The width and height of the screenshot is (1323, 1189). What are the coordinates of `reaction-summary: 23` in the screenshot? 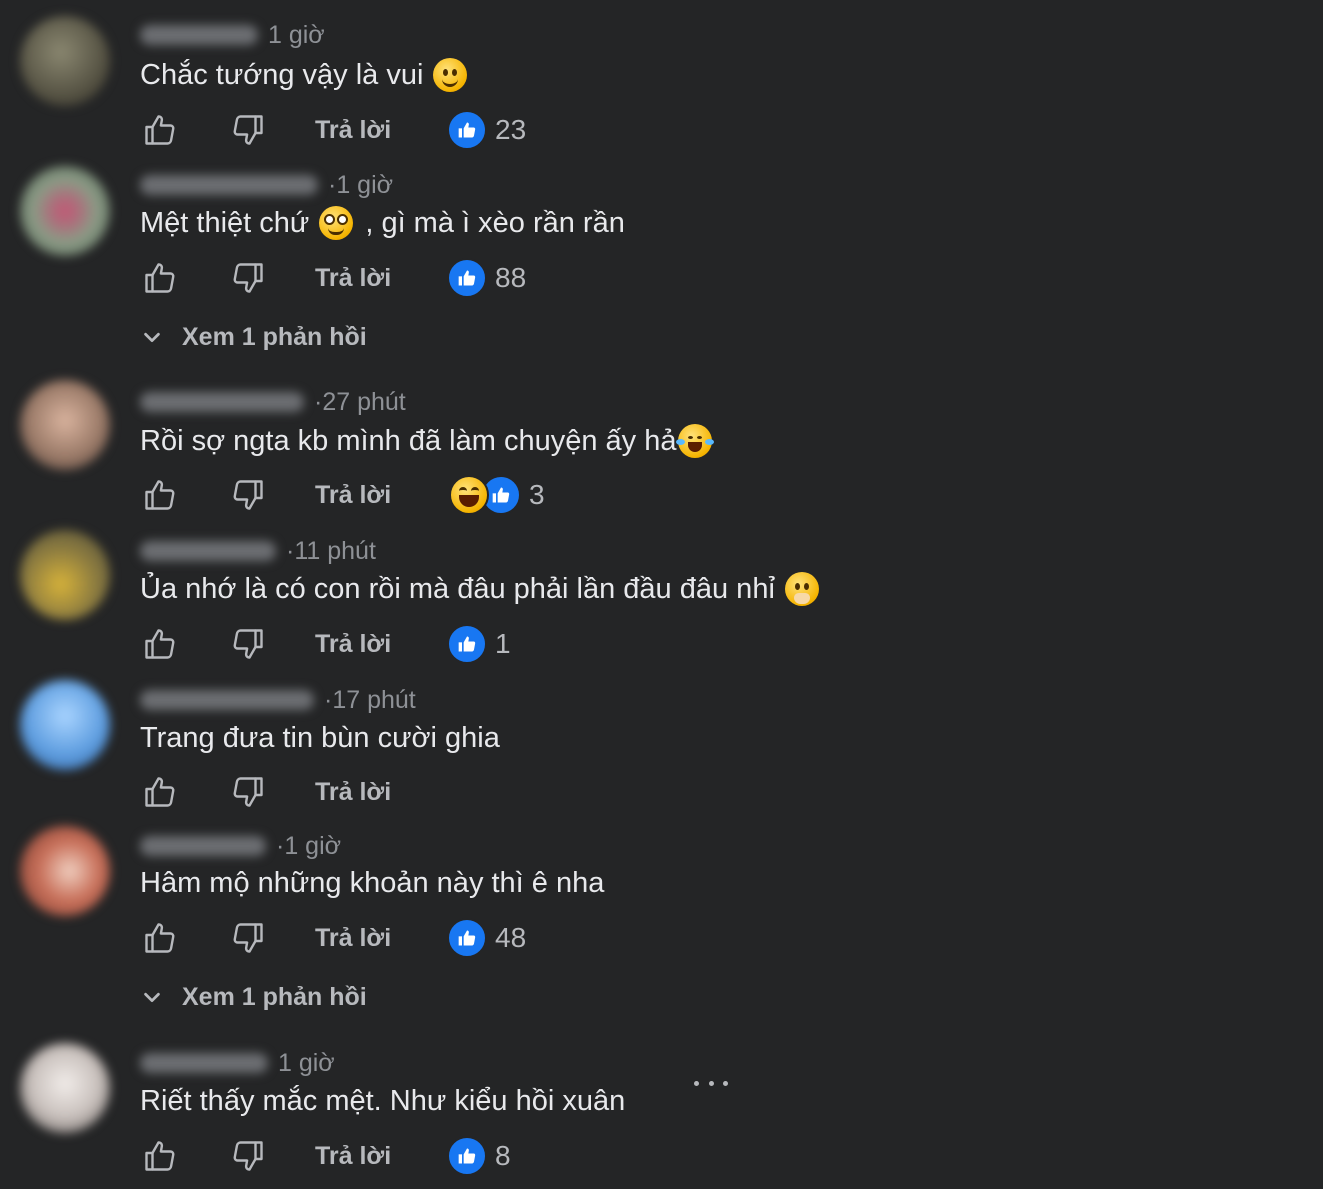 It's located at (487, 130).